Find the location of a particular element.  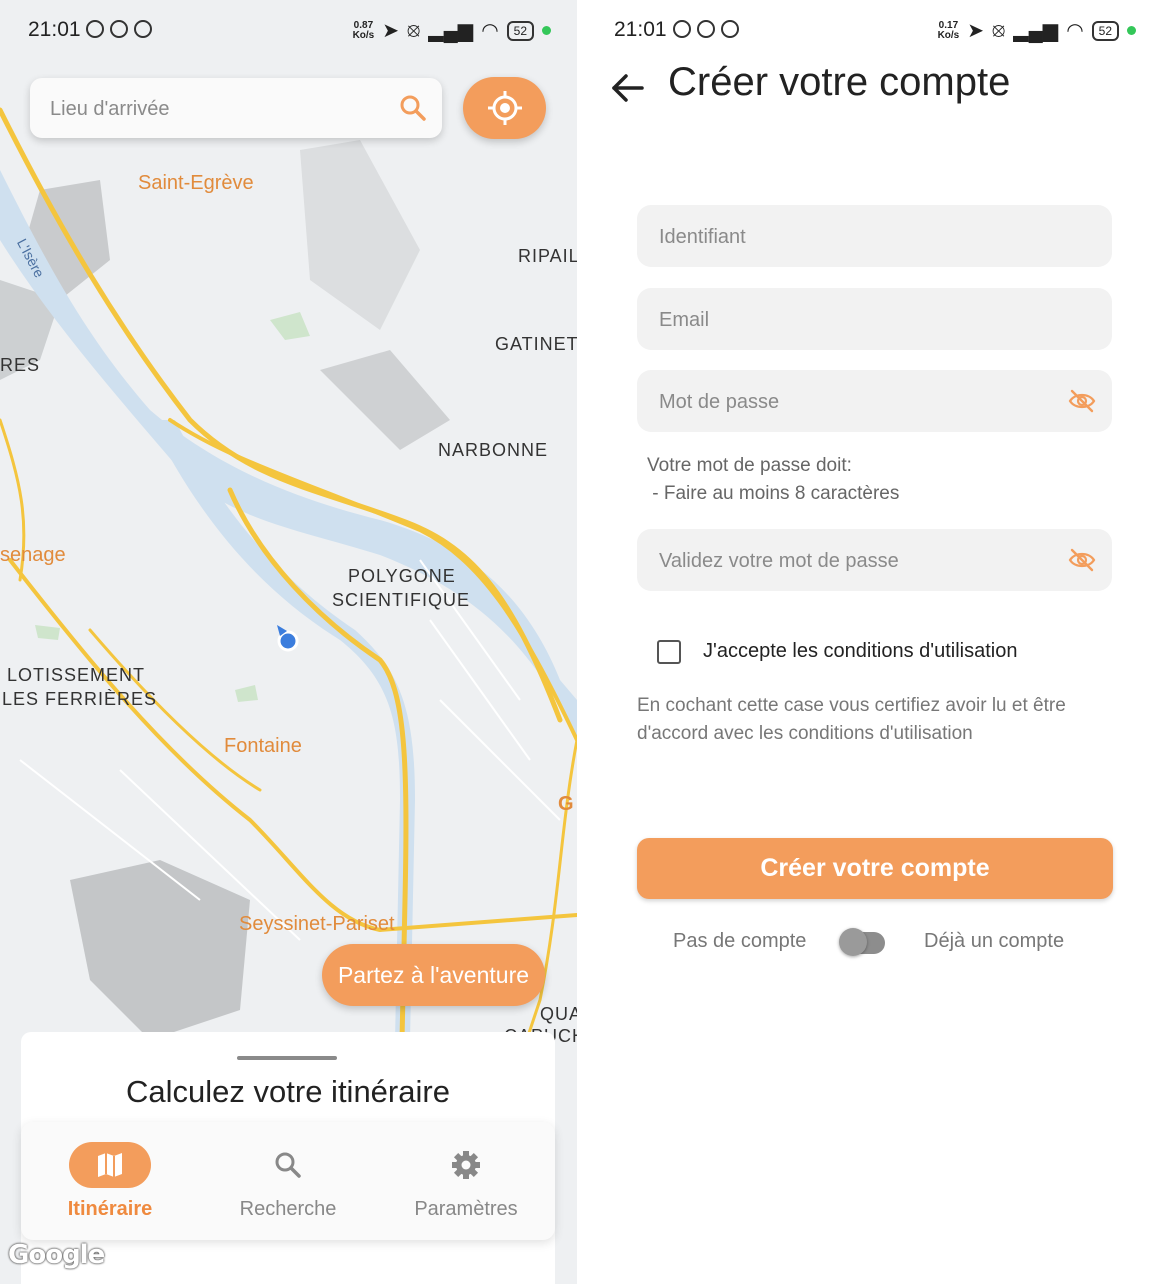

confirm-password-input is located at coordinates (859, 561).